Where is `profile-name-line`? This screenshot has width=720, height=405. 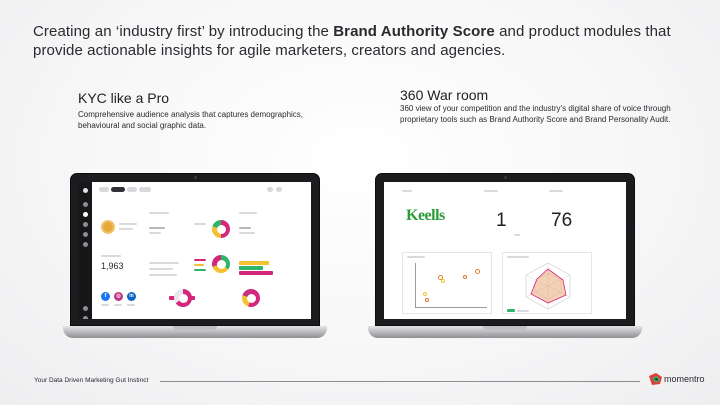 profile-name-line is located at coordinates (128, 224).